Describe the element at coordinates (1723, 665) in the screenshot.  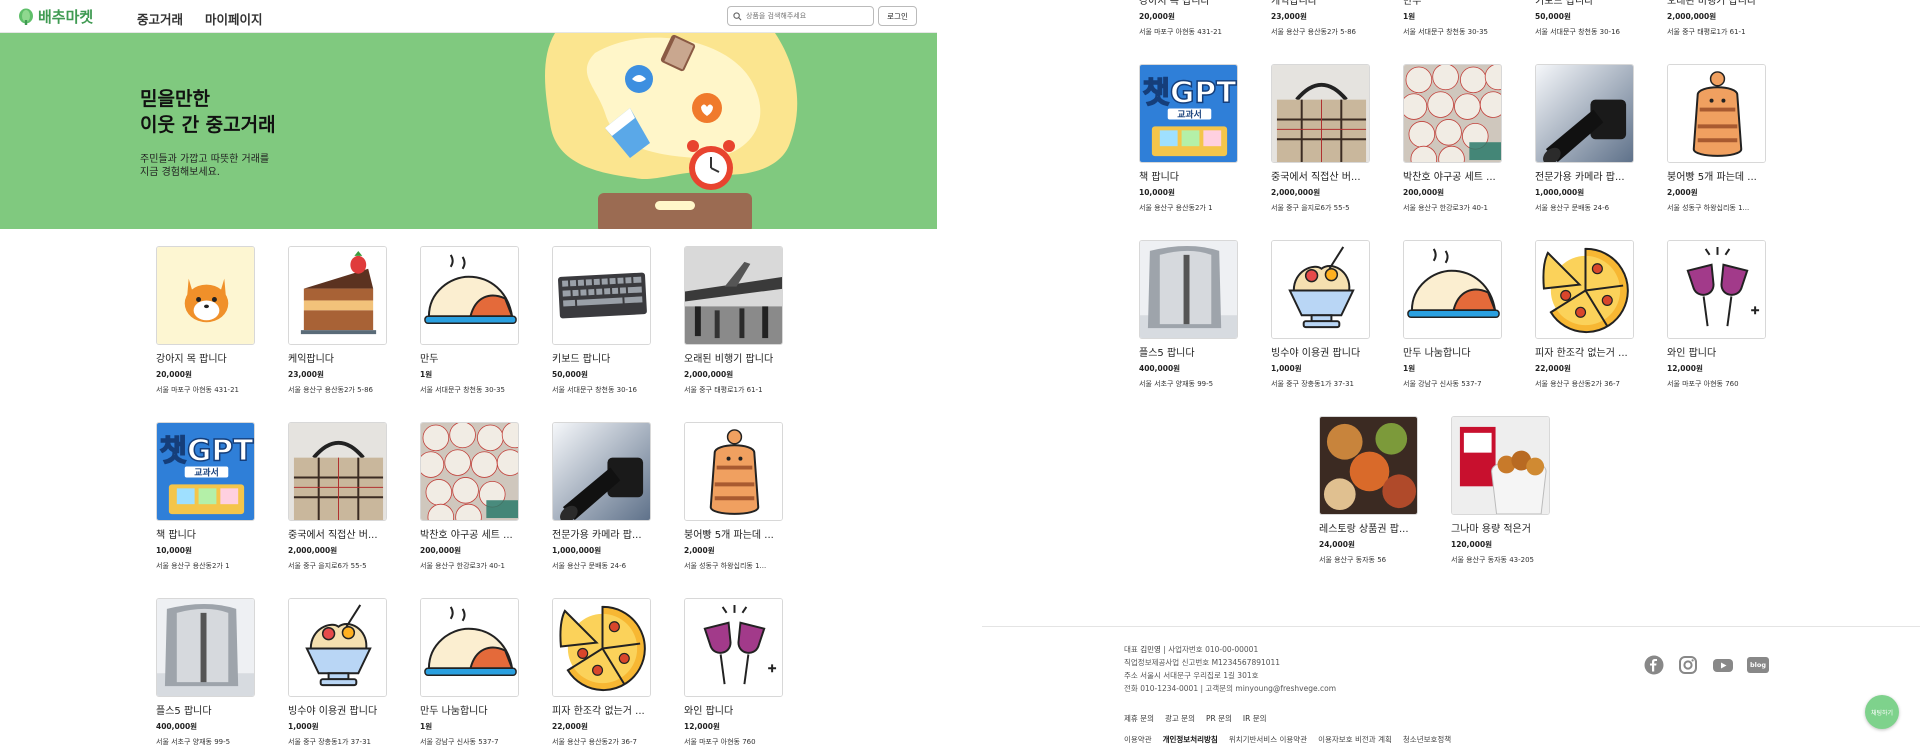
I see `youtube-icon` at that location.